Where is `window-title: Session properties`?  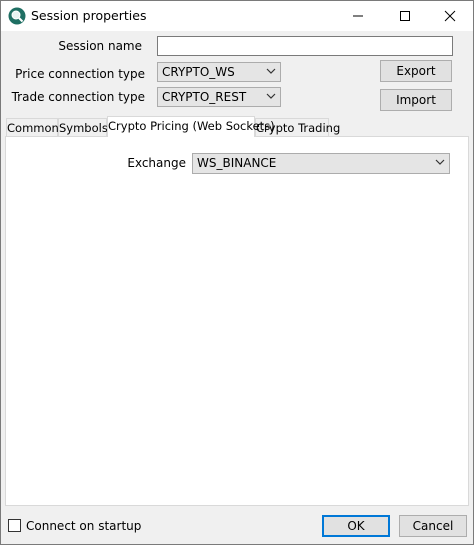
window-title: Session properties is located at coordinates (89, 15).